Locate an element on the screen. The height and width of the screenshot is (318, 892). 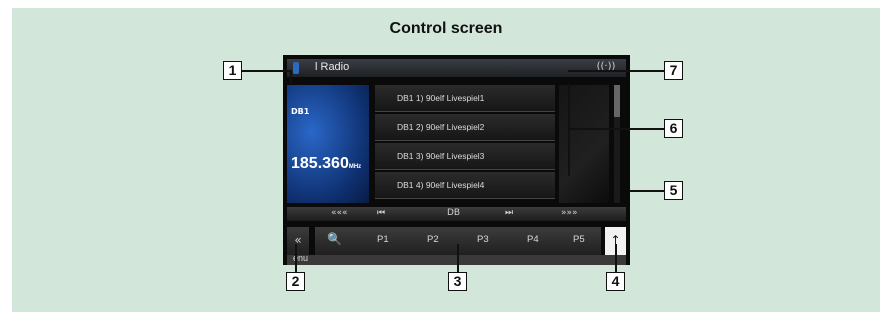
next-icon: ⏭ is located at coordinates (509, 213).